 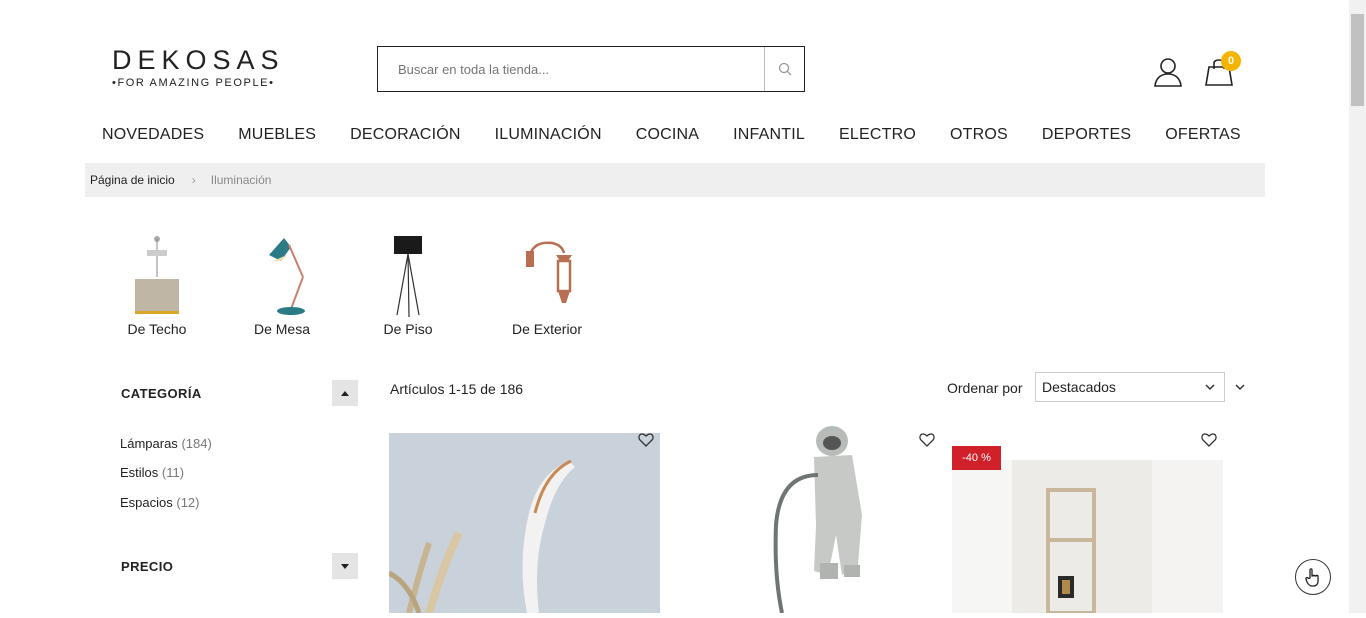 What do you see at coordinates (287, 276) in the screenshot?
I see `desk-lamp-image` at bounding box center [287, 276].